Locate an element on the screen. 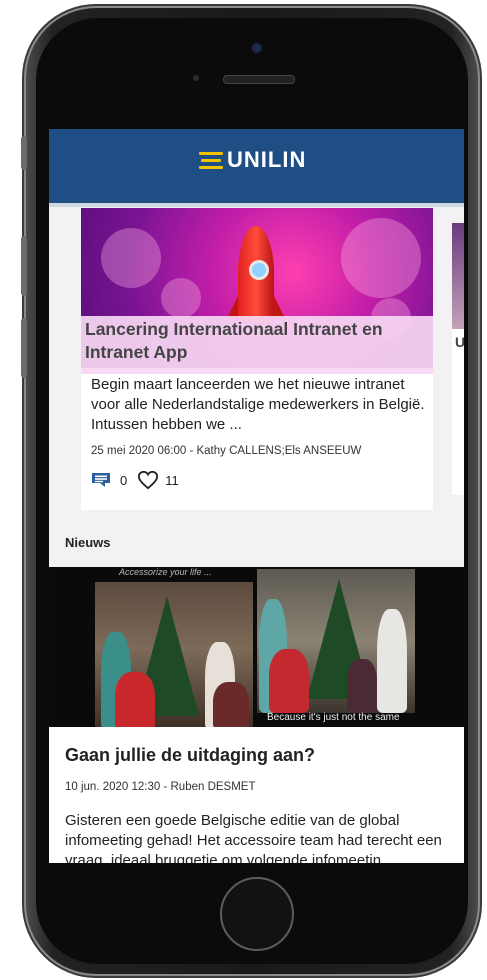 This screenshot has height=980, width=487. heart-icon is located at coordinates (148, 480).